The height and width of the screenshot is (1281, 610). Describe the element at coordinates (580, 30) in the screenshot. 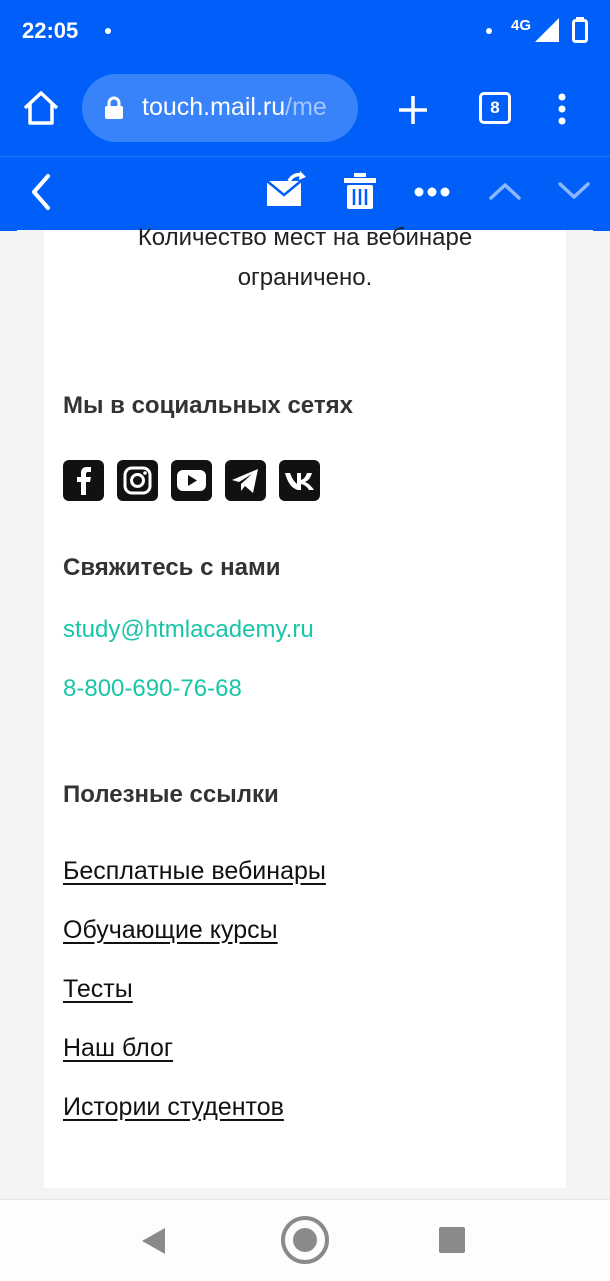

I see `battery-icon` at that location.